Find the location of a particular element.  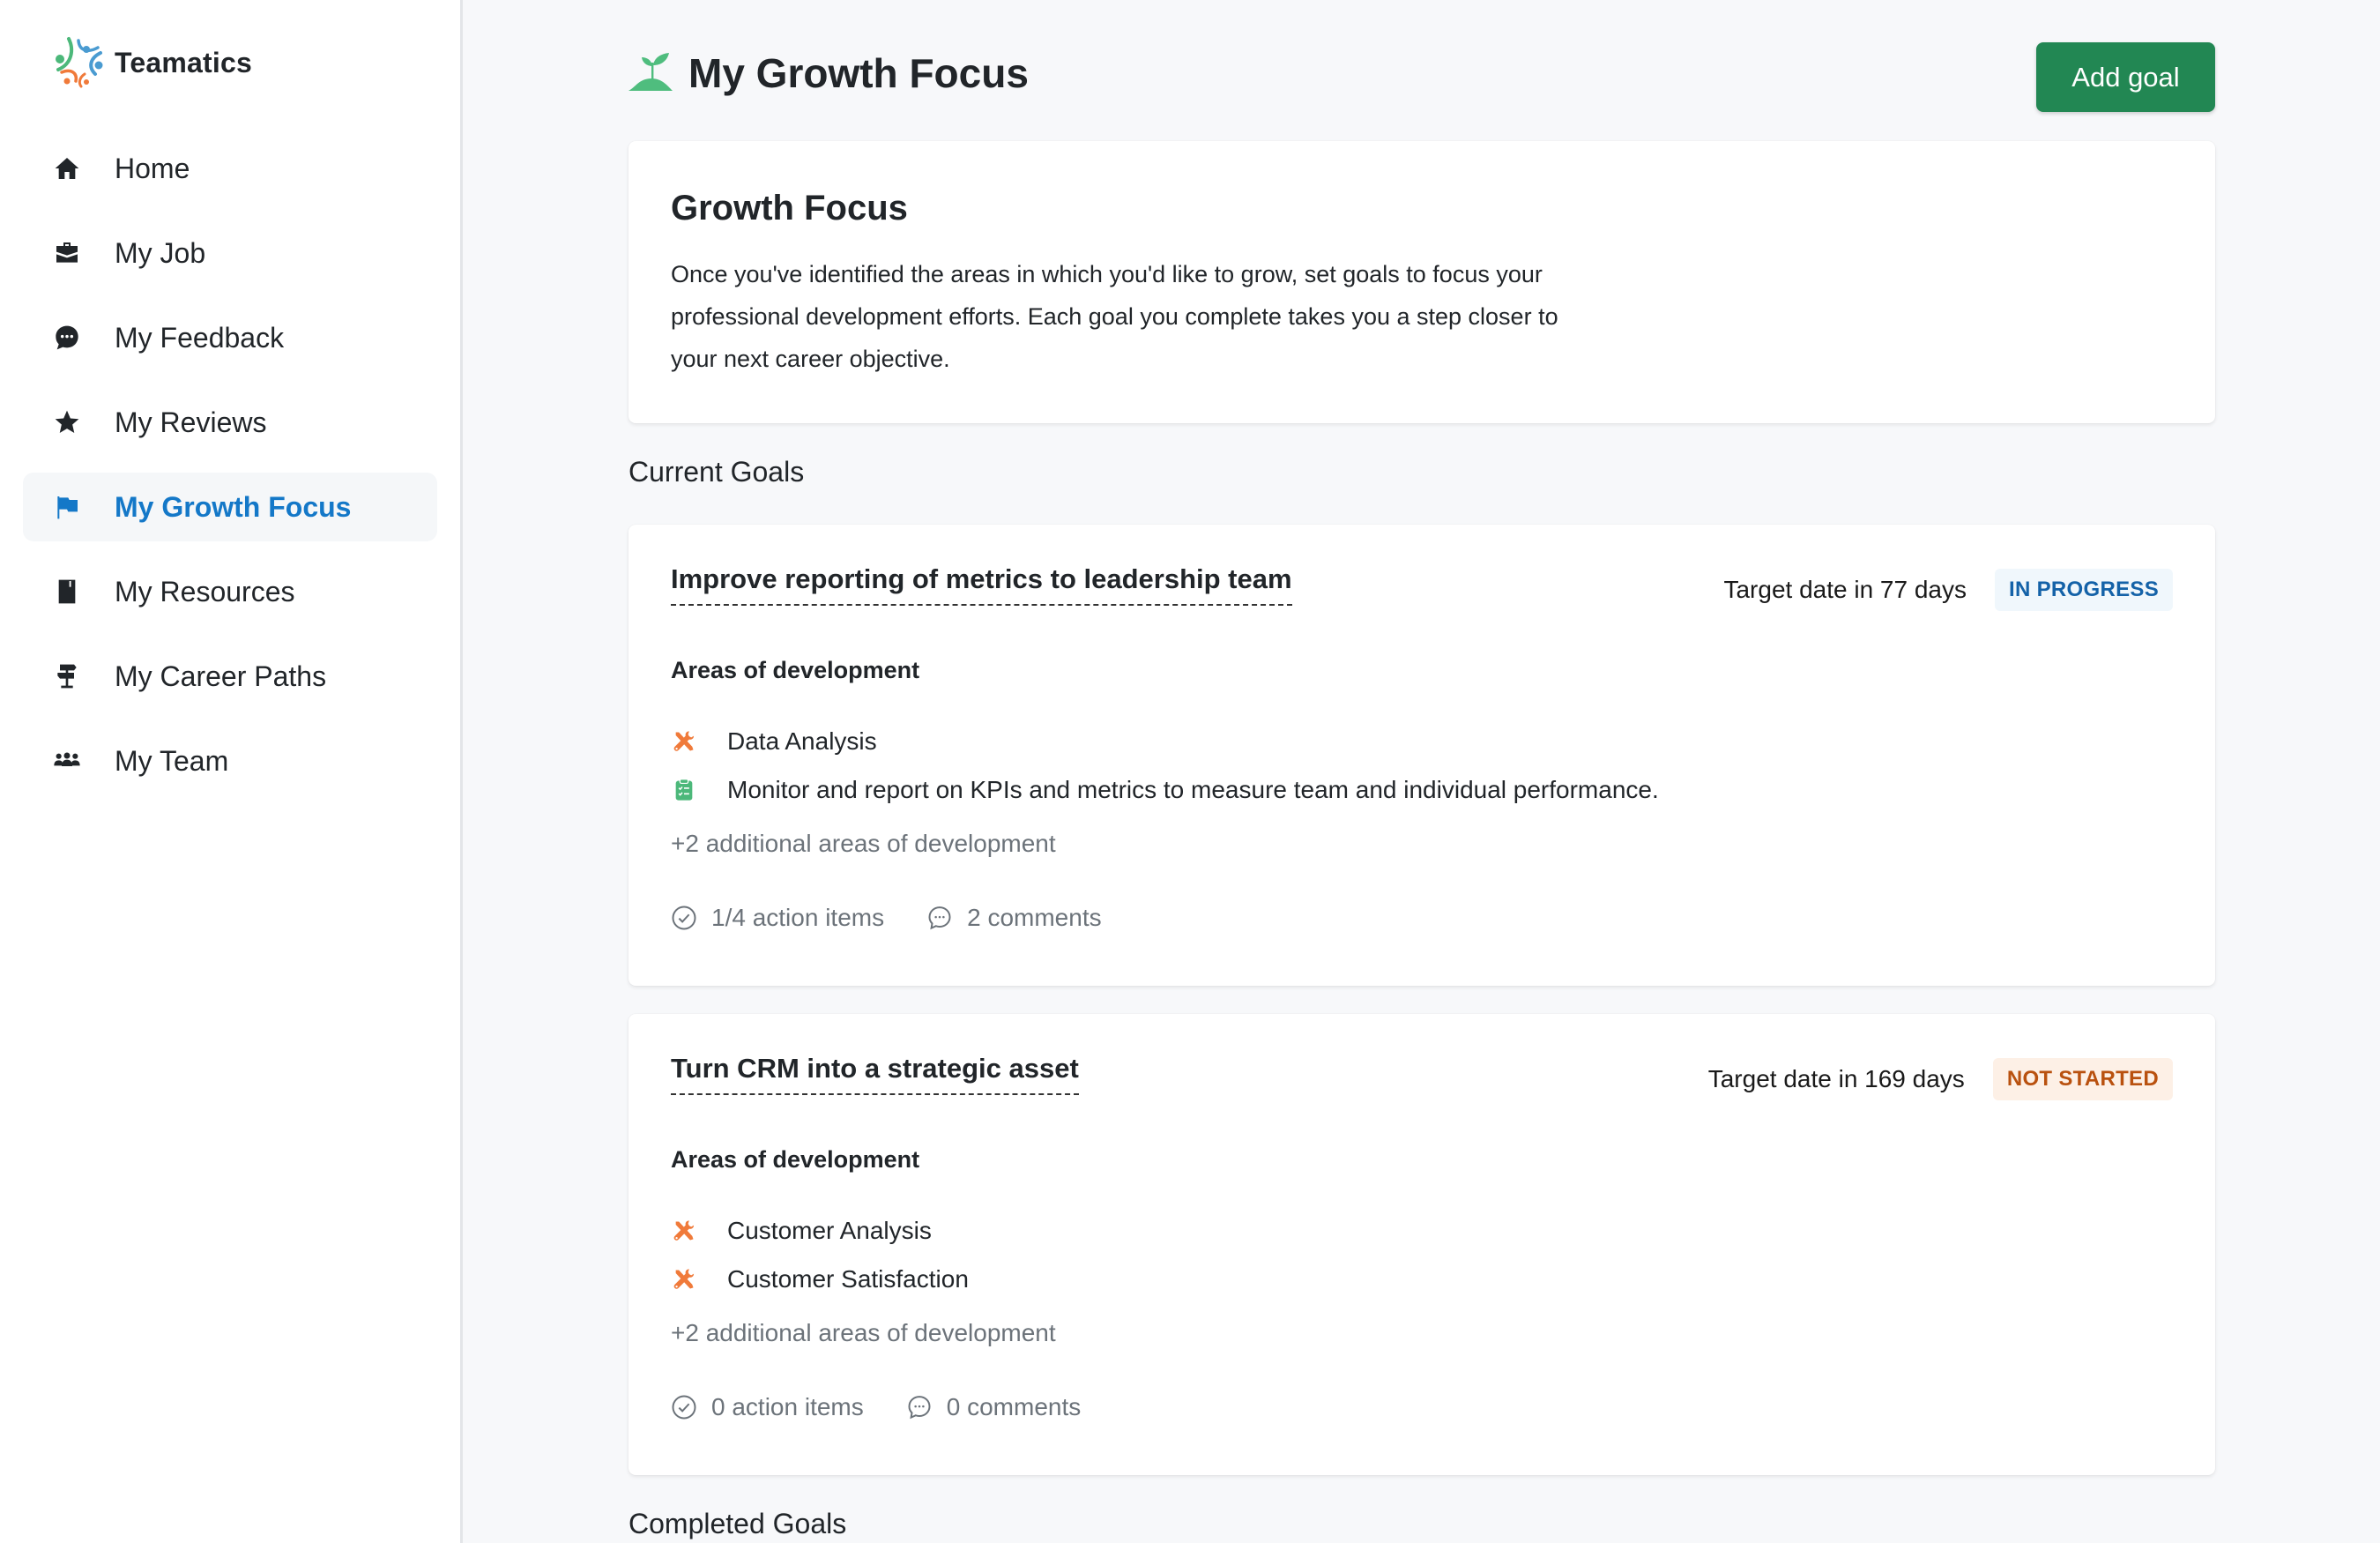

area-text: Customer Satisfaction is located at coordinates (848, 1278).